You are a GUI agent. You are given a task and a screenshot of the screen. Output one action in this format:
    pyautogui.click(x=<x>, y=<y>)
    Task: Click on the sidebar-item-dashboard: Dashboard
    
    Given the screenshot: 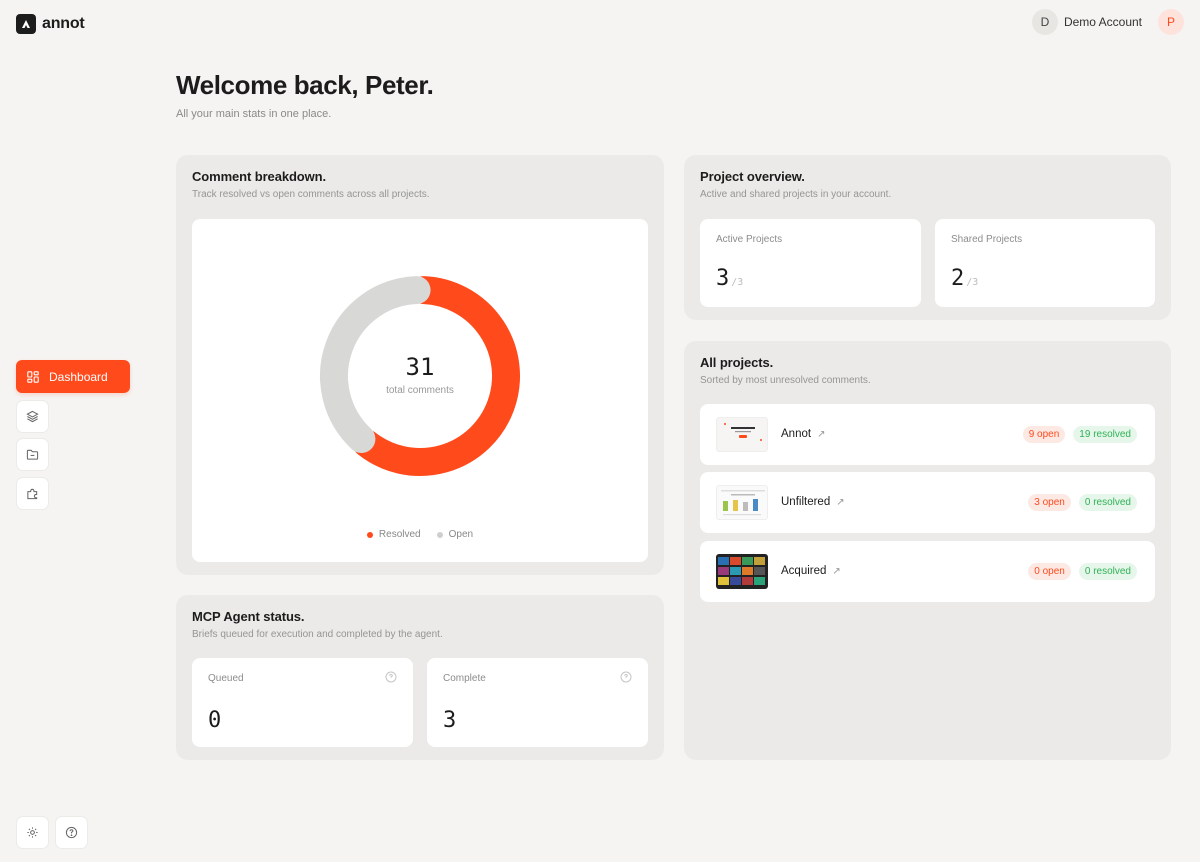 What is the action you would take?
    pyautogui.click(x=73, y=376)
    